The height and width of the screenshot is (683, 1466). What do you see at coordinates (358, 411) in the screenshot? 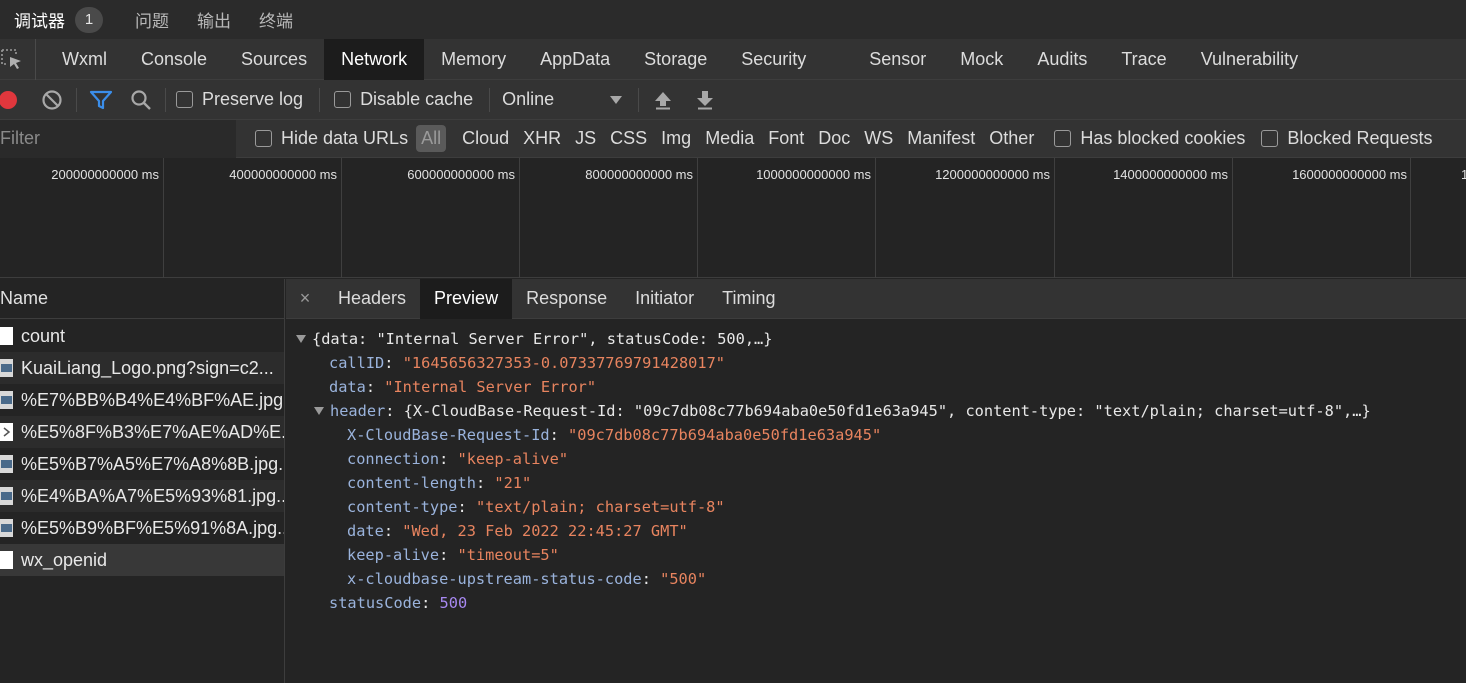
I see `json-key: header` at bounding box center [358, 411].